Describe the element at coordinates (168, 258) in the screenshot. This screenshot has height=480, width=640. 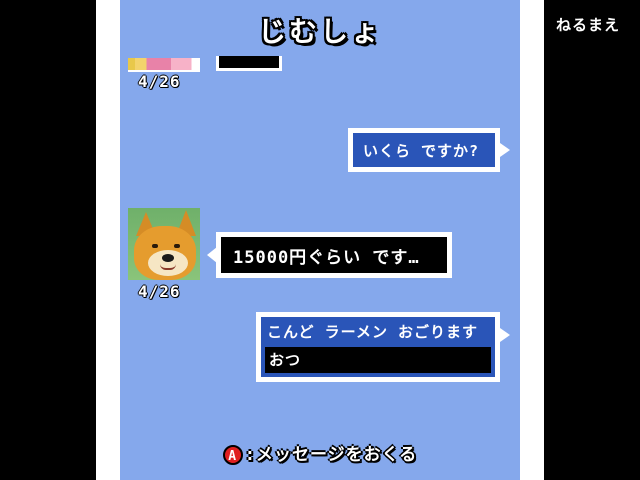
I see `dog-nose` at that location.